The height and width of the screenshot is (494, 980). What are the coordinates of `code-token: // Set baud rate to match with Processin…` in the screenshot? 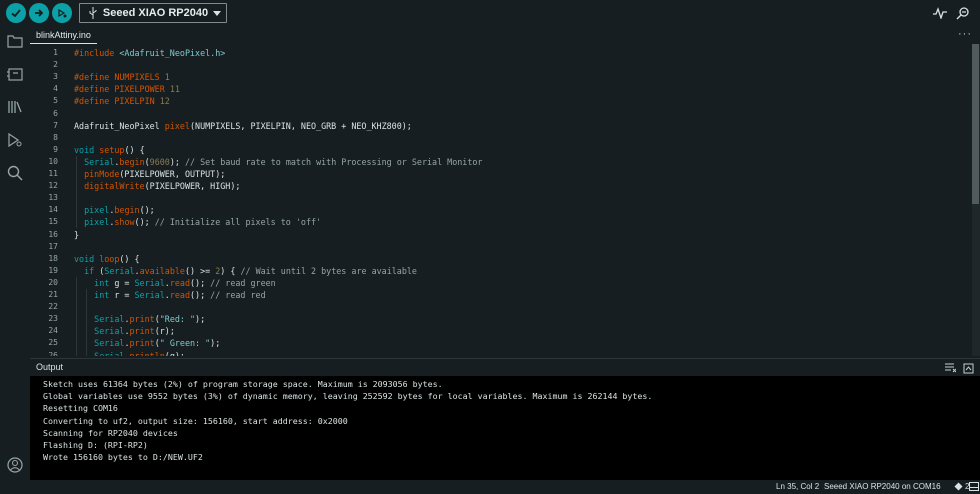 It's located at (333, 161).